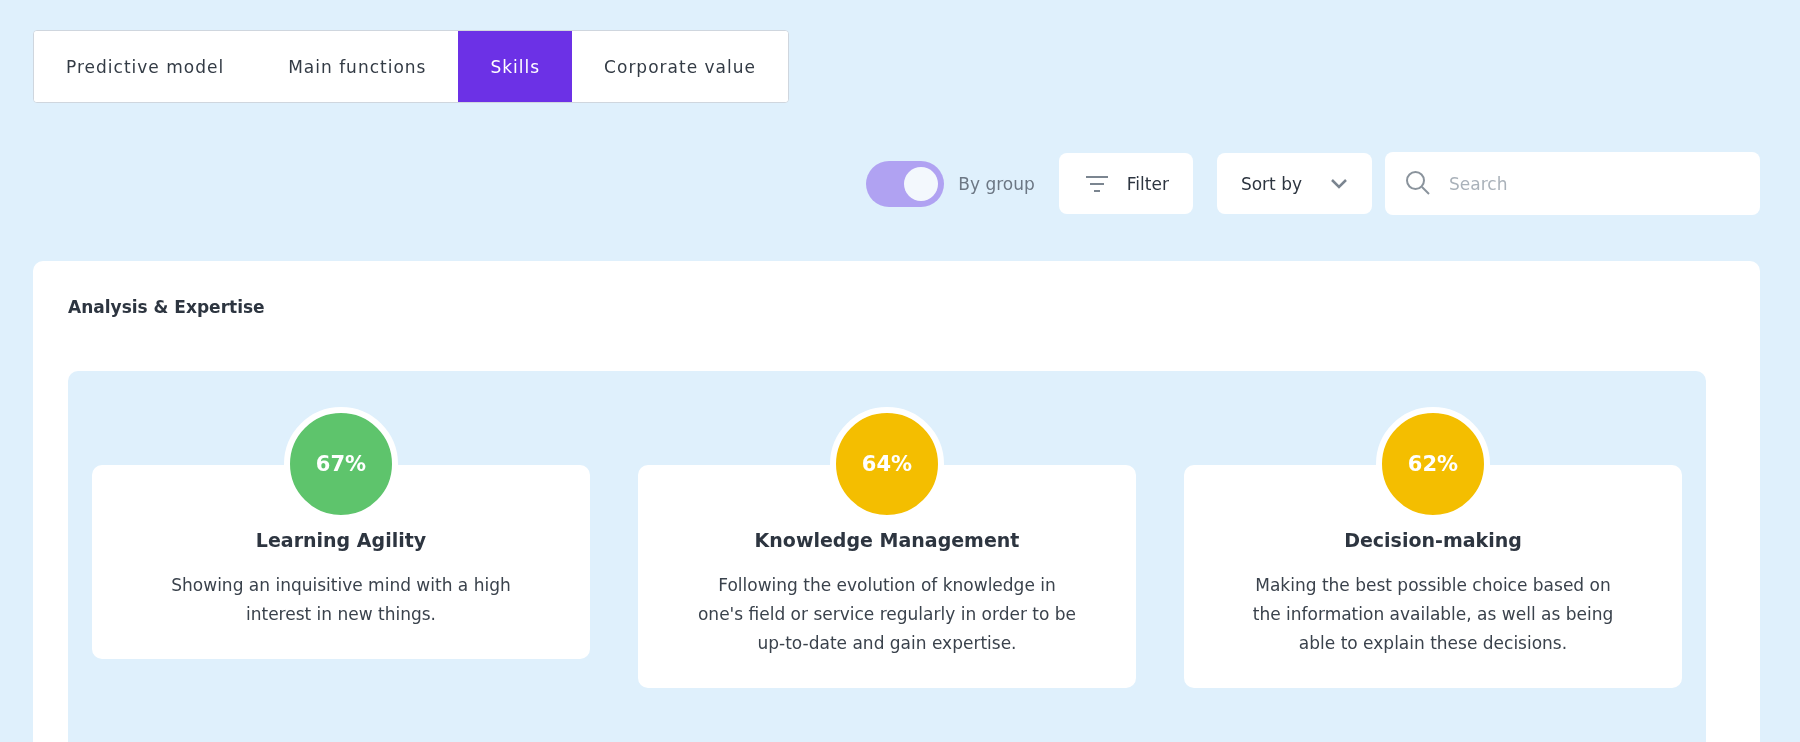  Describe the element at coordinates (1433, 540) in the screenshot. I see `skill-name: Decision-making` at that location.